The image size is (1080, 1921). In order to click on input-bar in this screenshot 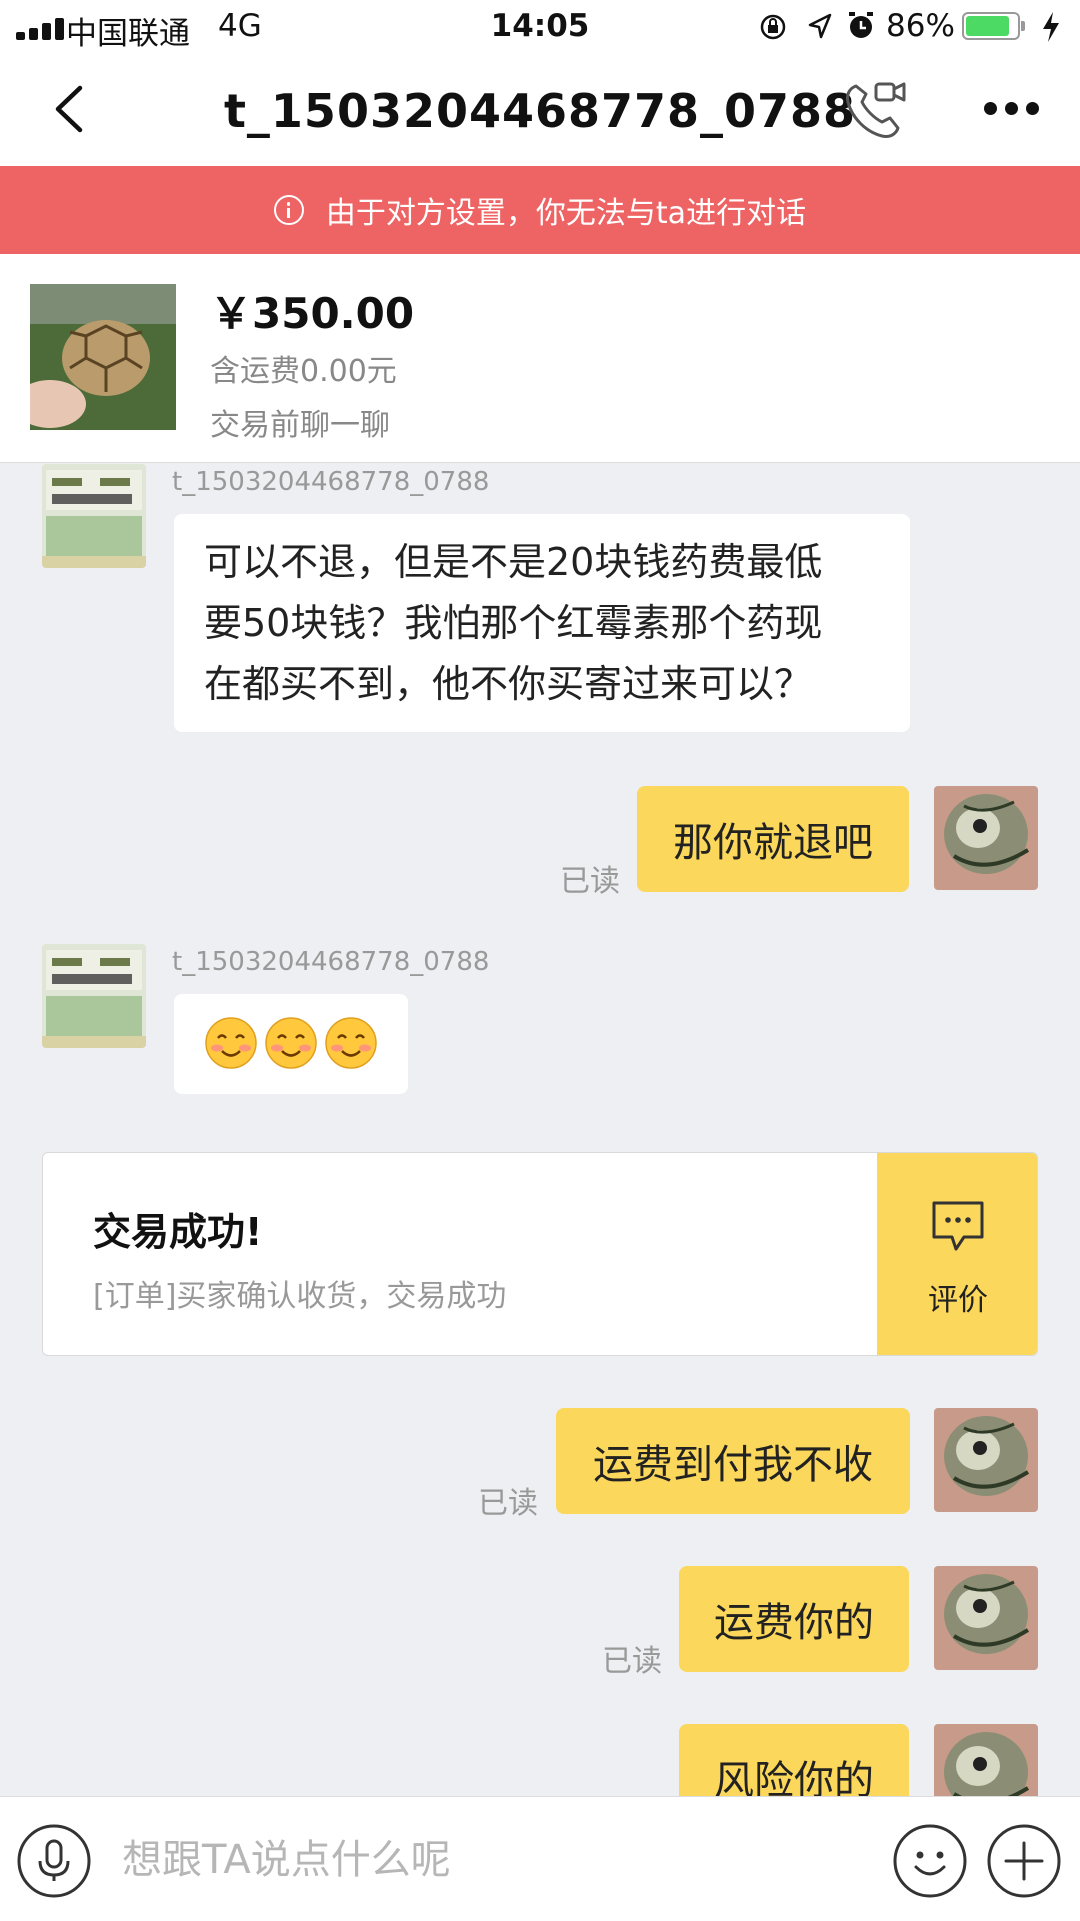, I will do `click(540, 1858)`.